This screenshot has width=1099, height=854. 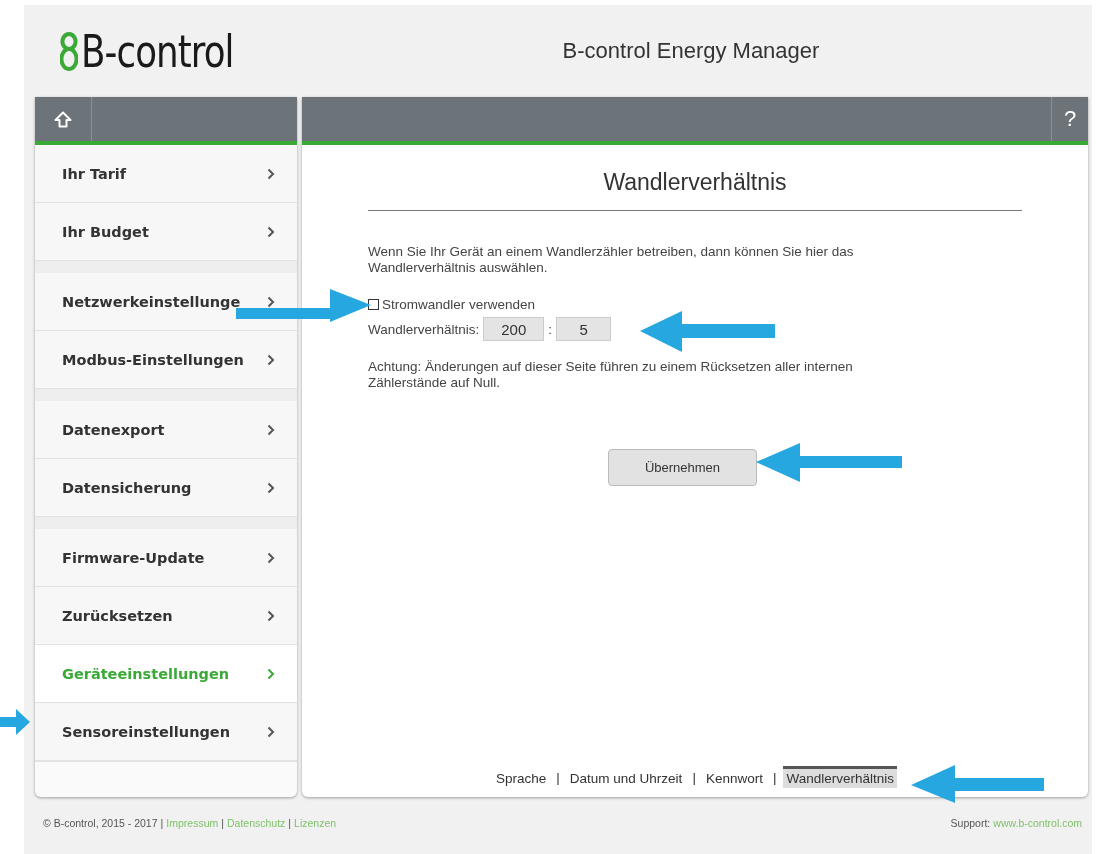 I want to click on page-heading: Wandlerverhältnis, so click(x=695, y=190).